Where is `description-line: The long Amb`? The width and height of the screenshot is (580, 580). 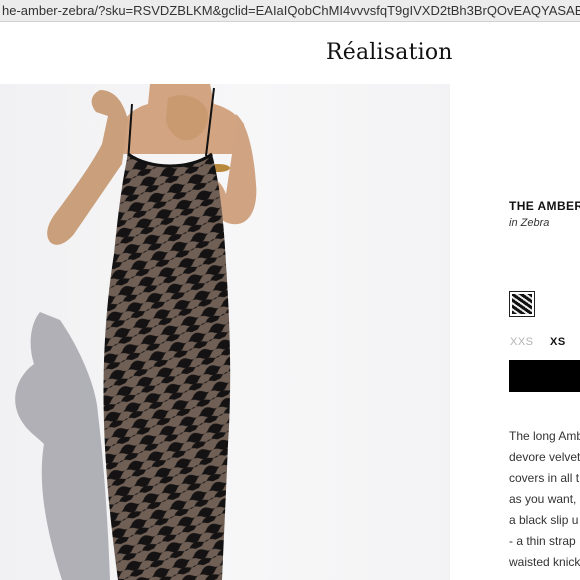 description-line: The long Amb is located at coordinates (544, 436).